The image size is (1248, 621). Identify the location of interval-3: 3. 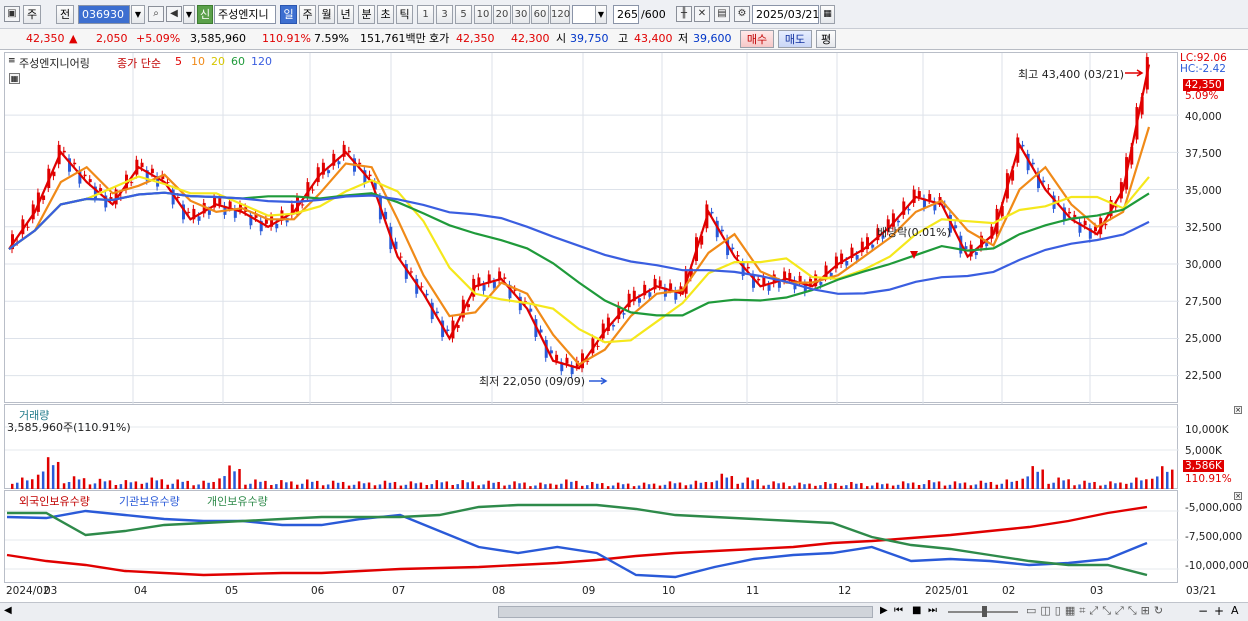
(444, 14).